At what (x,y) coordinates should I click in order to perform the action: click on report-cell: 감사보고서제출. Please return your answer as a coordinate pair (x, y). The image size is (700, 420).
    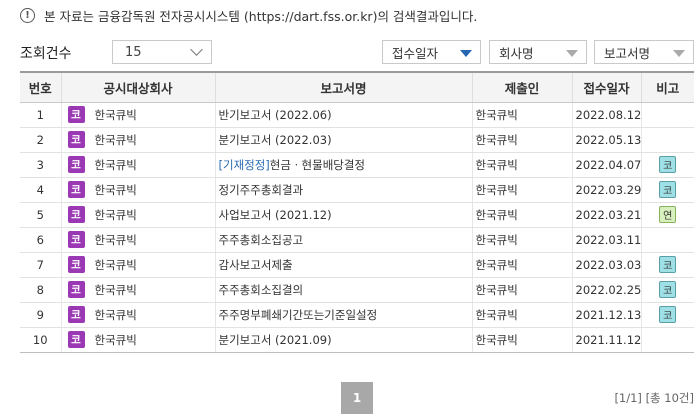
    Looking at the image, I should click on (343, 265).